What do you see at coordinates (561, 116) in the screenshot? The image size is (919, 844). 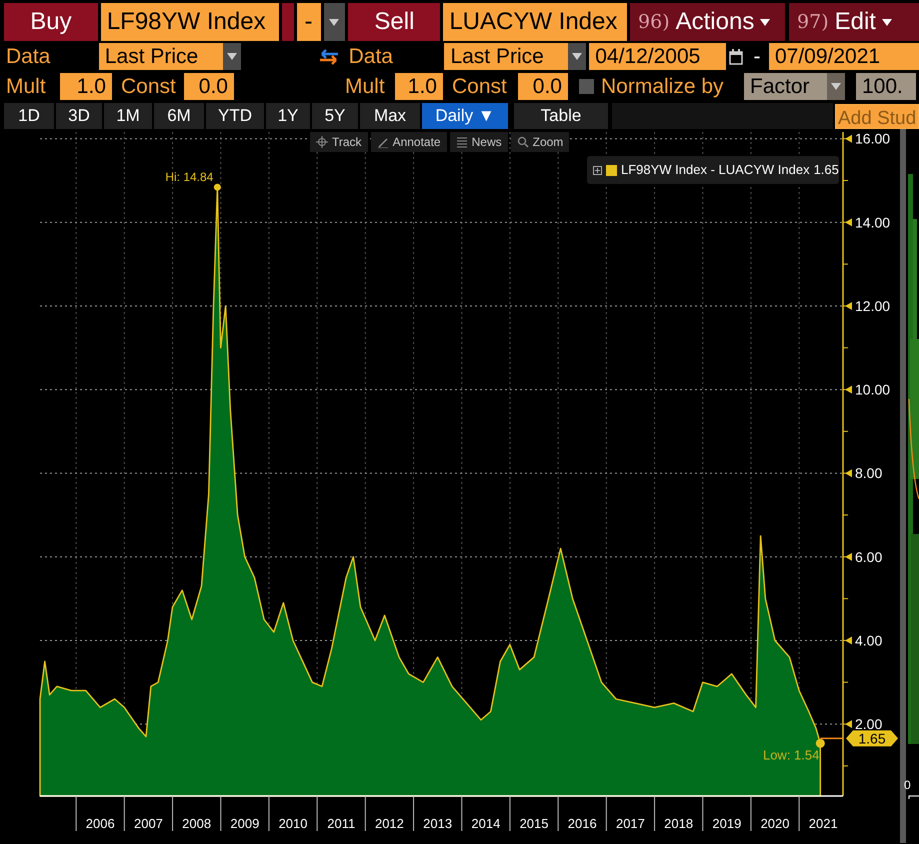 I see `table-button: Table` at bounding box center [561, 116].